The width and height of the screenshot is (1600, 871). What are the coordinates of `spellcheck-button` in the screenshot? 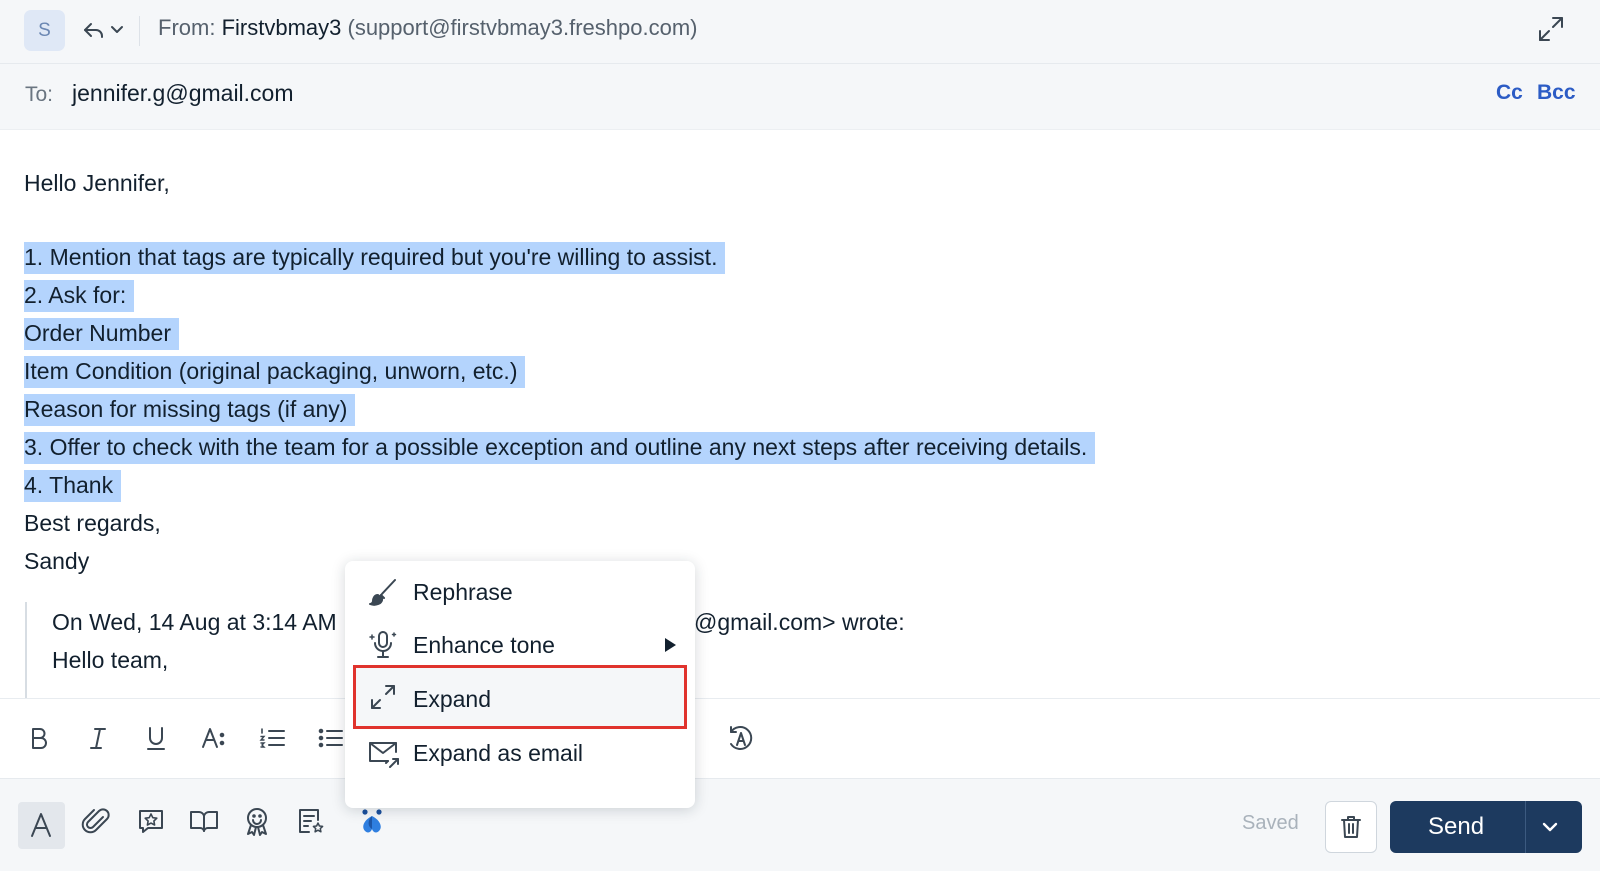 It's located at (741, 738).